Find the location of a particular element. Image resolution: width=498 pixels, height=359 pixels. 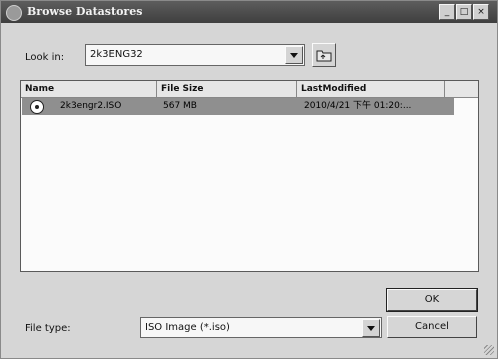

file-type-label: File type: is located at coordinates (48, 328).